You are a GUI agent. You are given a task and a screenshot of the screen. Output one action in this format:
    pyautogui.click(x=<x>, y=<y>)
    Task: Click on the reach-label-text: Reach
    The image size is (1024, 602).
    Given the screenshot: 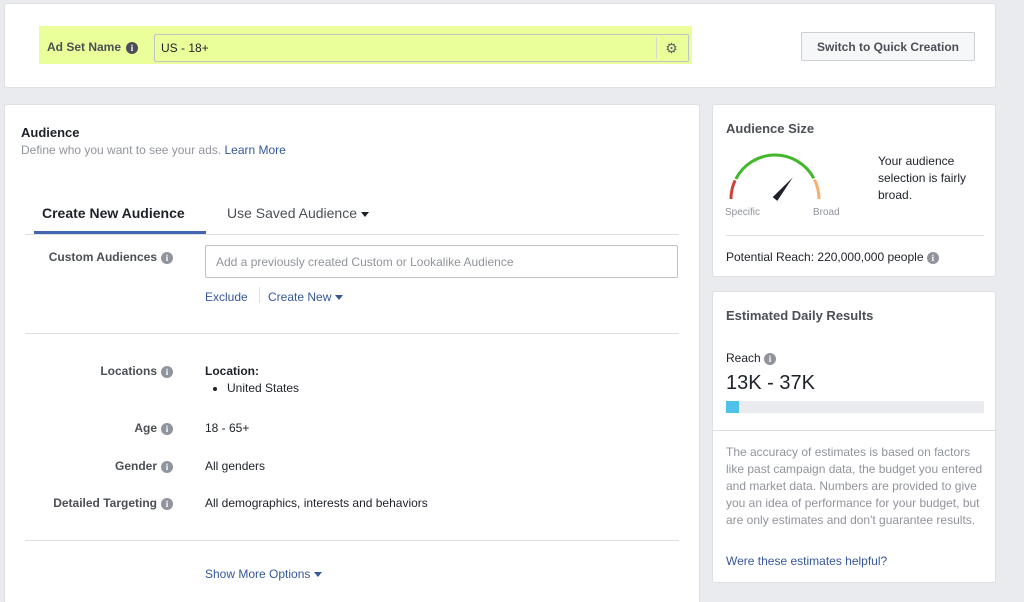 What is the action you would take?
    pyautogui.click(x=743, y=358)
    